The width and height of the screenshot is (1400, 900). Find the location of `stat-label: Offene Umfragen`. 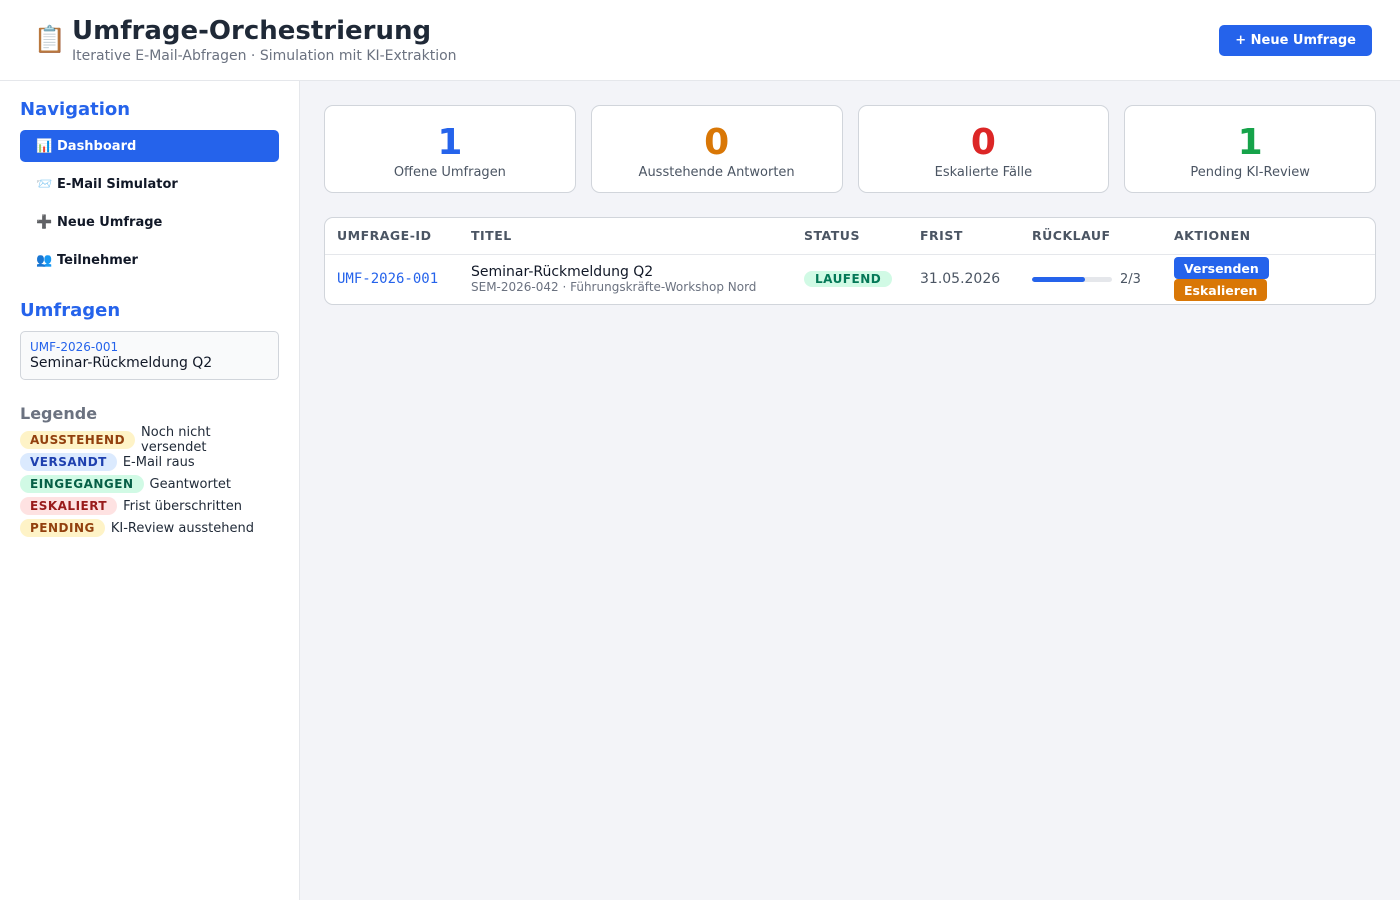

stat-label: Offene Umfragen is located at coordinates (449, 172).